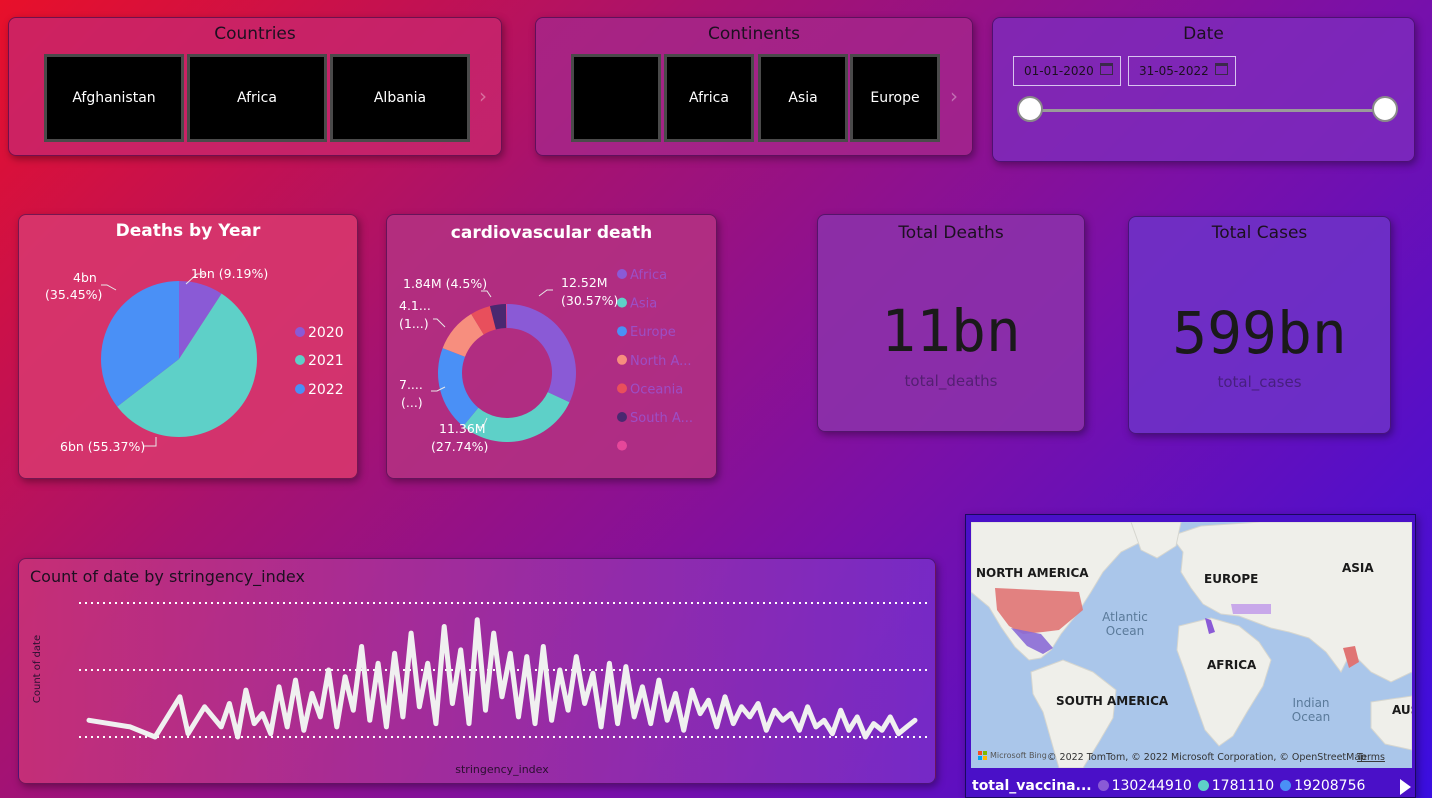 The height and width of the screenshot is (798, 1432). What do you see at coordinates (102, 446) in the screenshot?
I see `label-2021: 6bn (55.37%)` at bounding box center [102, 446].